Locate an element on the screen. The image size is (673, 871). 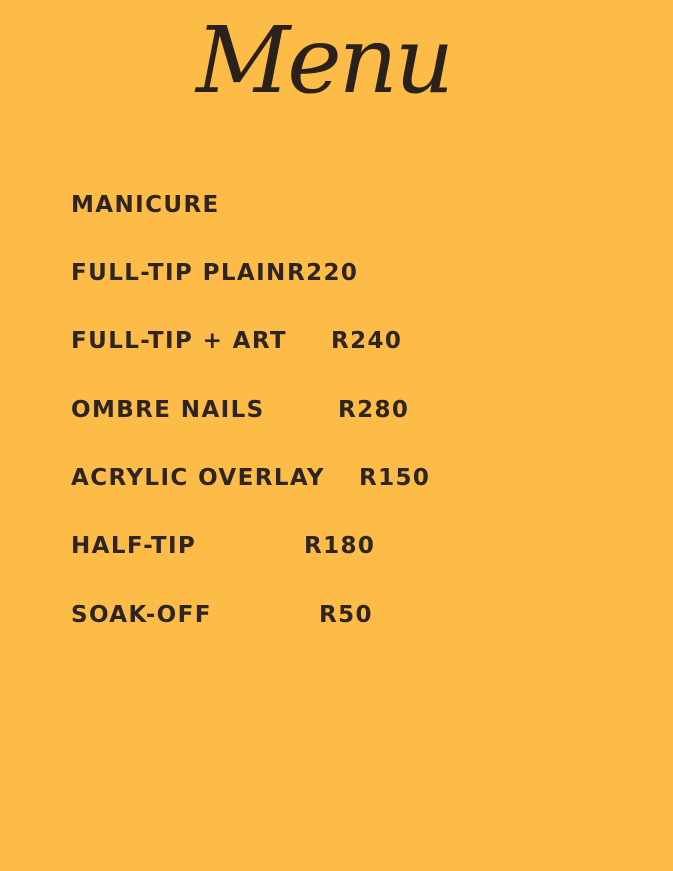
menu-item-soak-off: SOAK-OFF R50 is located at coordinates (331, 615).